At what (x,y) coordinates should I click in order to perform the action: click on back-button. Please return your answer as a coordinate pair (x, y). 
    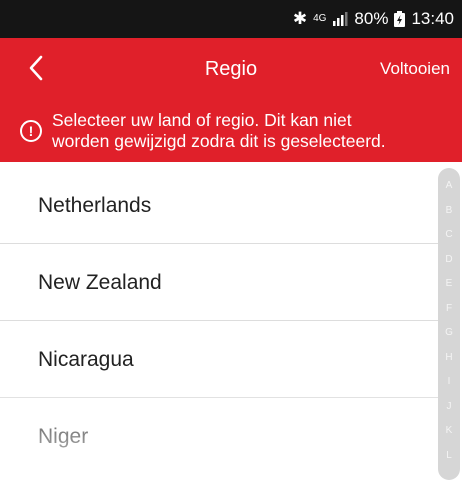
    Looking at the image, I should click on (36, 68).